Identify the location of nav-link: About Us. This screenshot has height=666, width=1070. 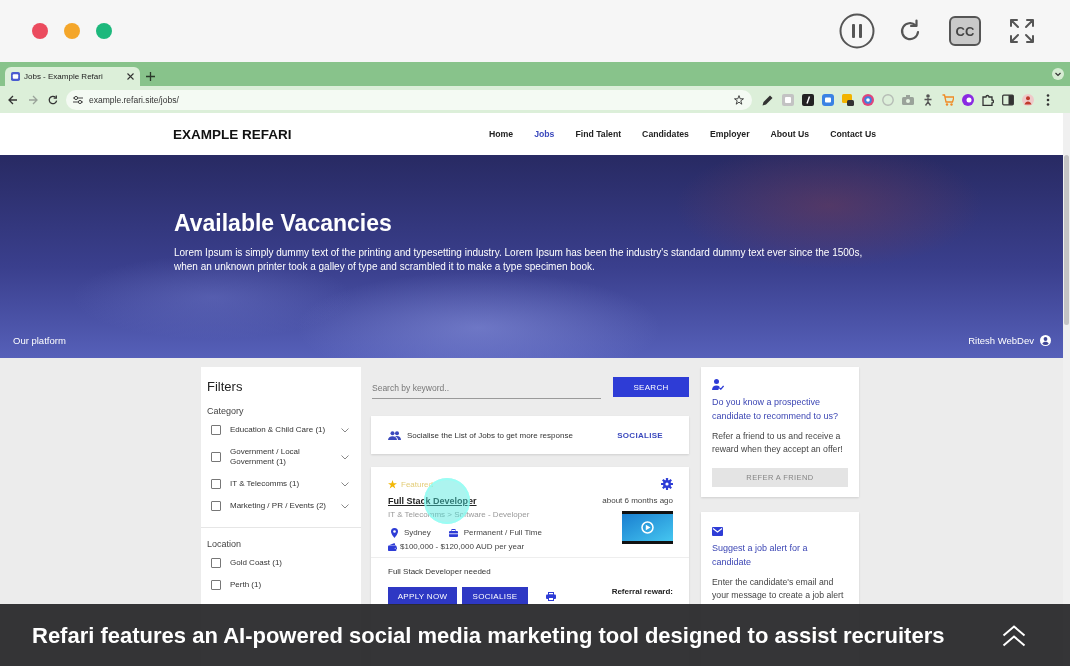
(790, 134).